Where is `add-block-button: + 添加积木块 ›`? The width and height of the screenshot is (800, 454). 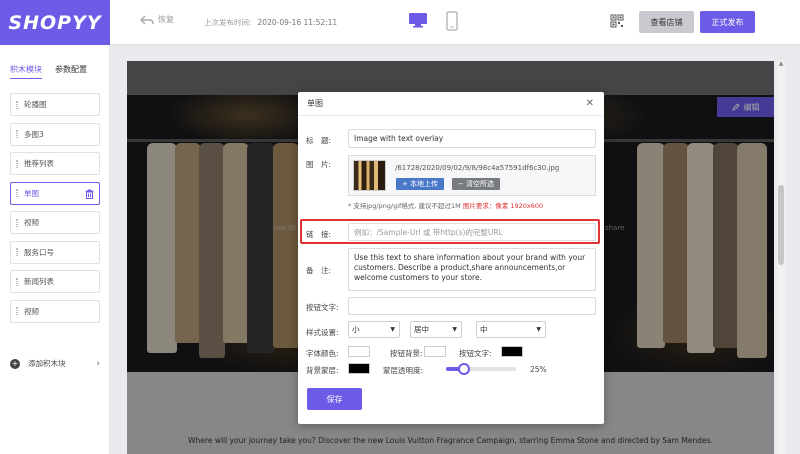
add-block-button: + 添加积木块 › is located at coordinates (55, 363).